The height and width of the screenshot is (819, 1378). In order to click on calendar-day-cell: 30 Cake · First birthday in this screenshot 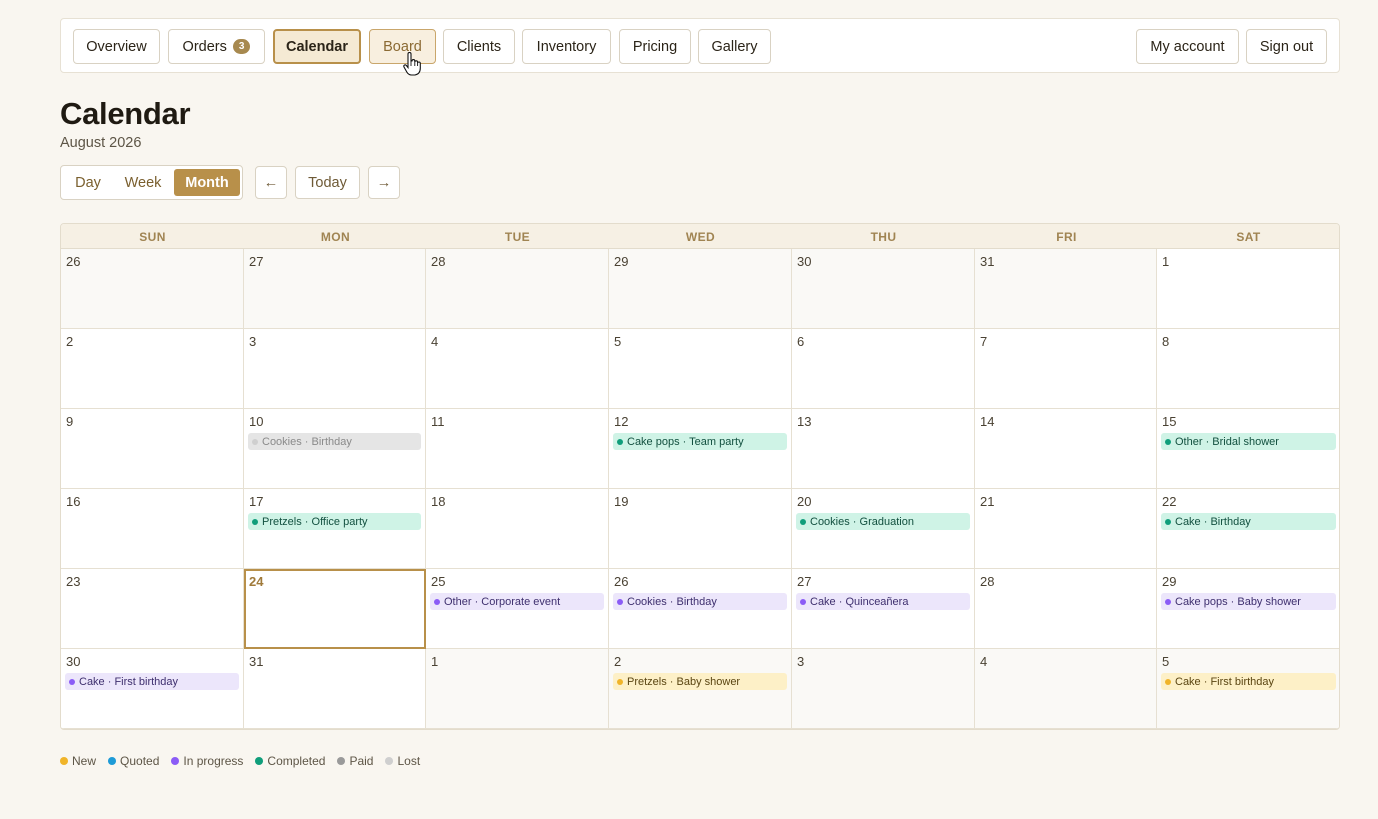, I will do `click(152, 689)`.